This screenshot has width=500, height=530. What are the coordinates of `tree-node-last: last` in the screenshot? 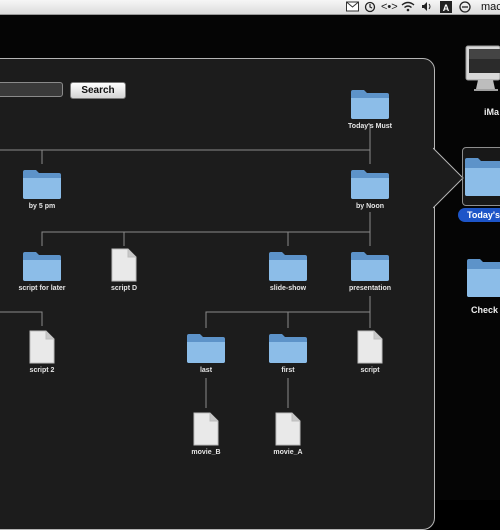 It's located at (206, 353).